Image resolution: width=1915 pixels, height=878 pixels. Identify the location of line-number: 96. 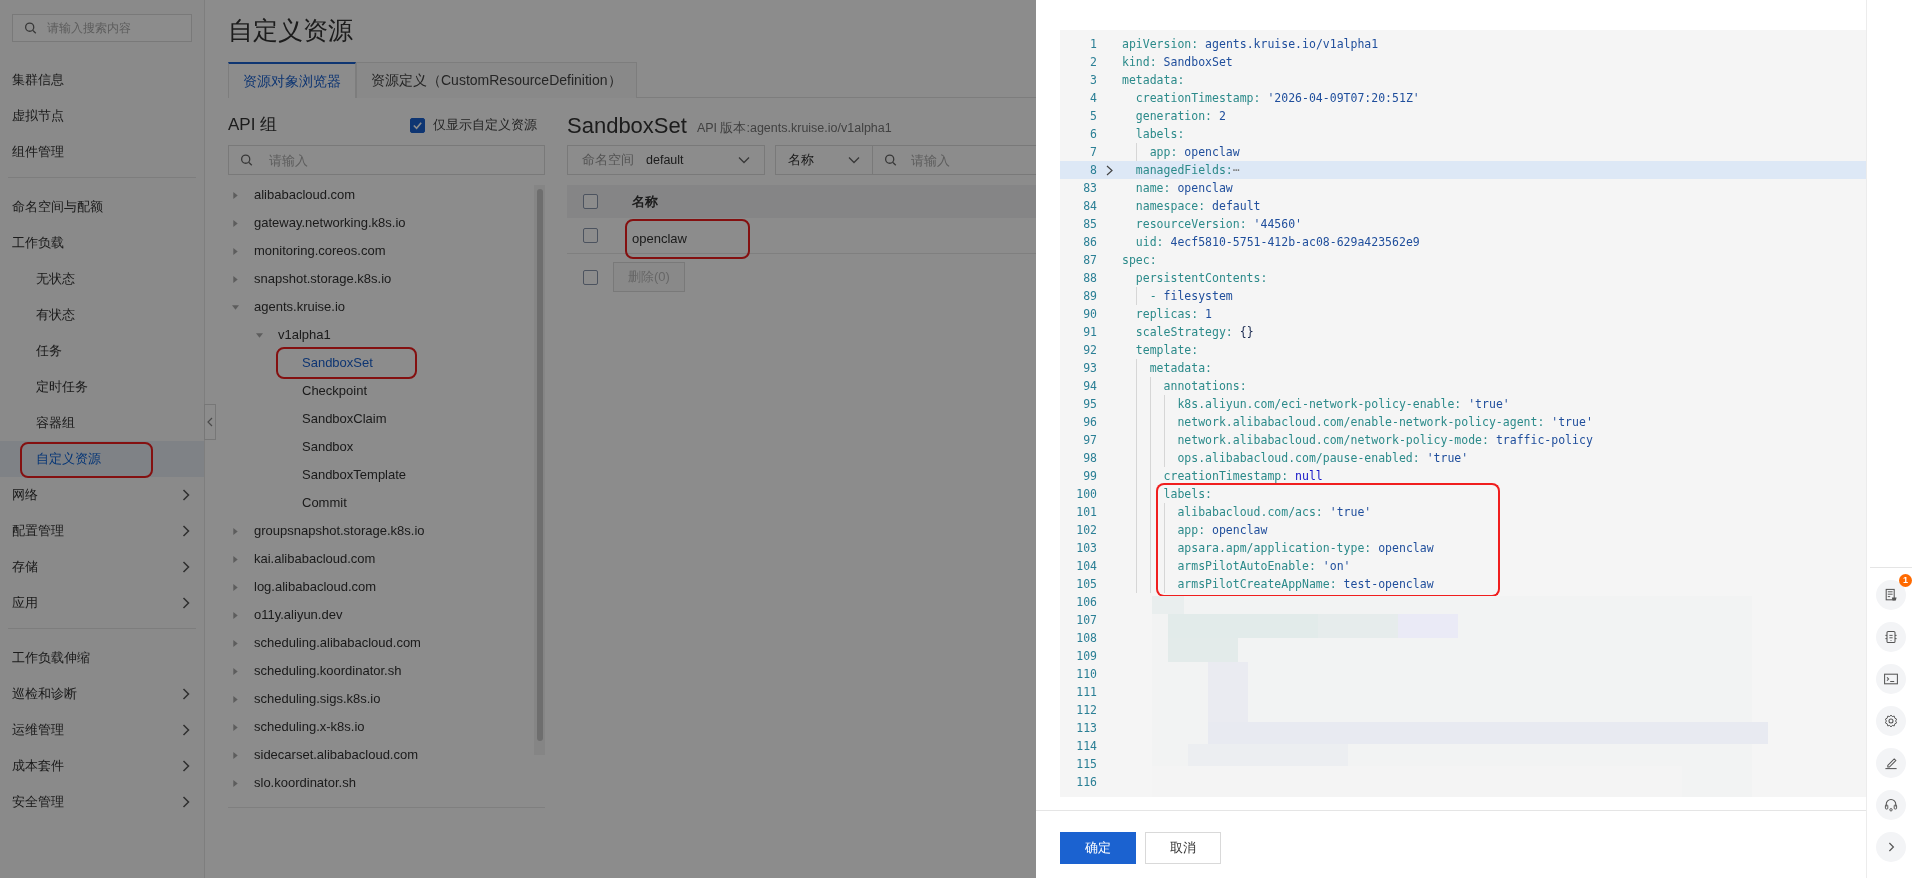
(1089, 422).